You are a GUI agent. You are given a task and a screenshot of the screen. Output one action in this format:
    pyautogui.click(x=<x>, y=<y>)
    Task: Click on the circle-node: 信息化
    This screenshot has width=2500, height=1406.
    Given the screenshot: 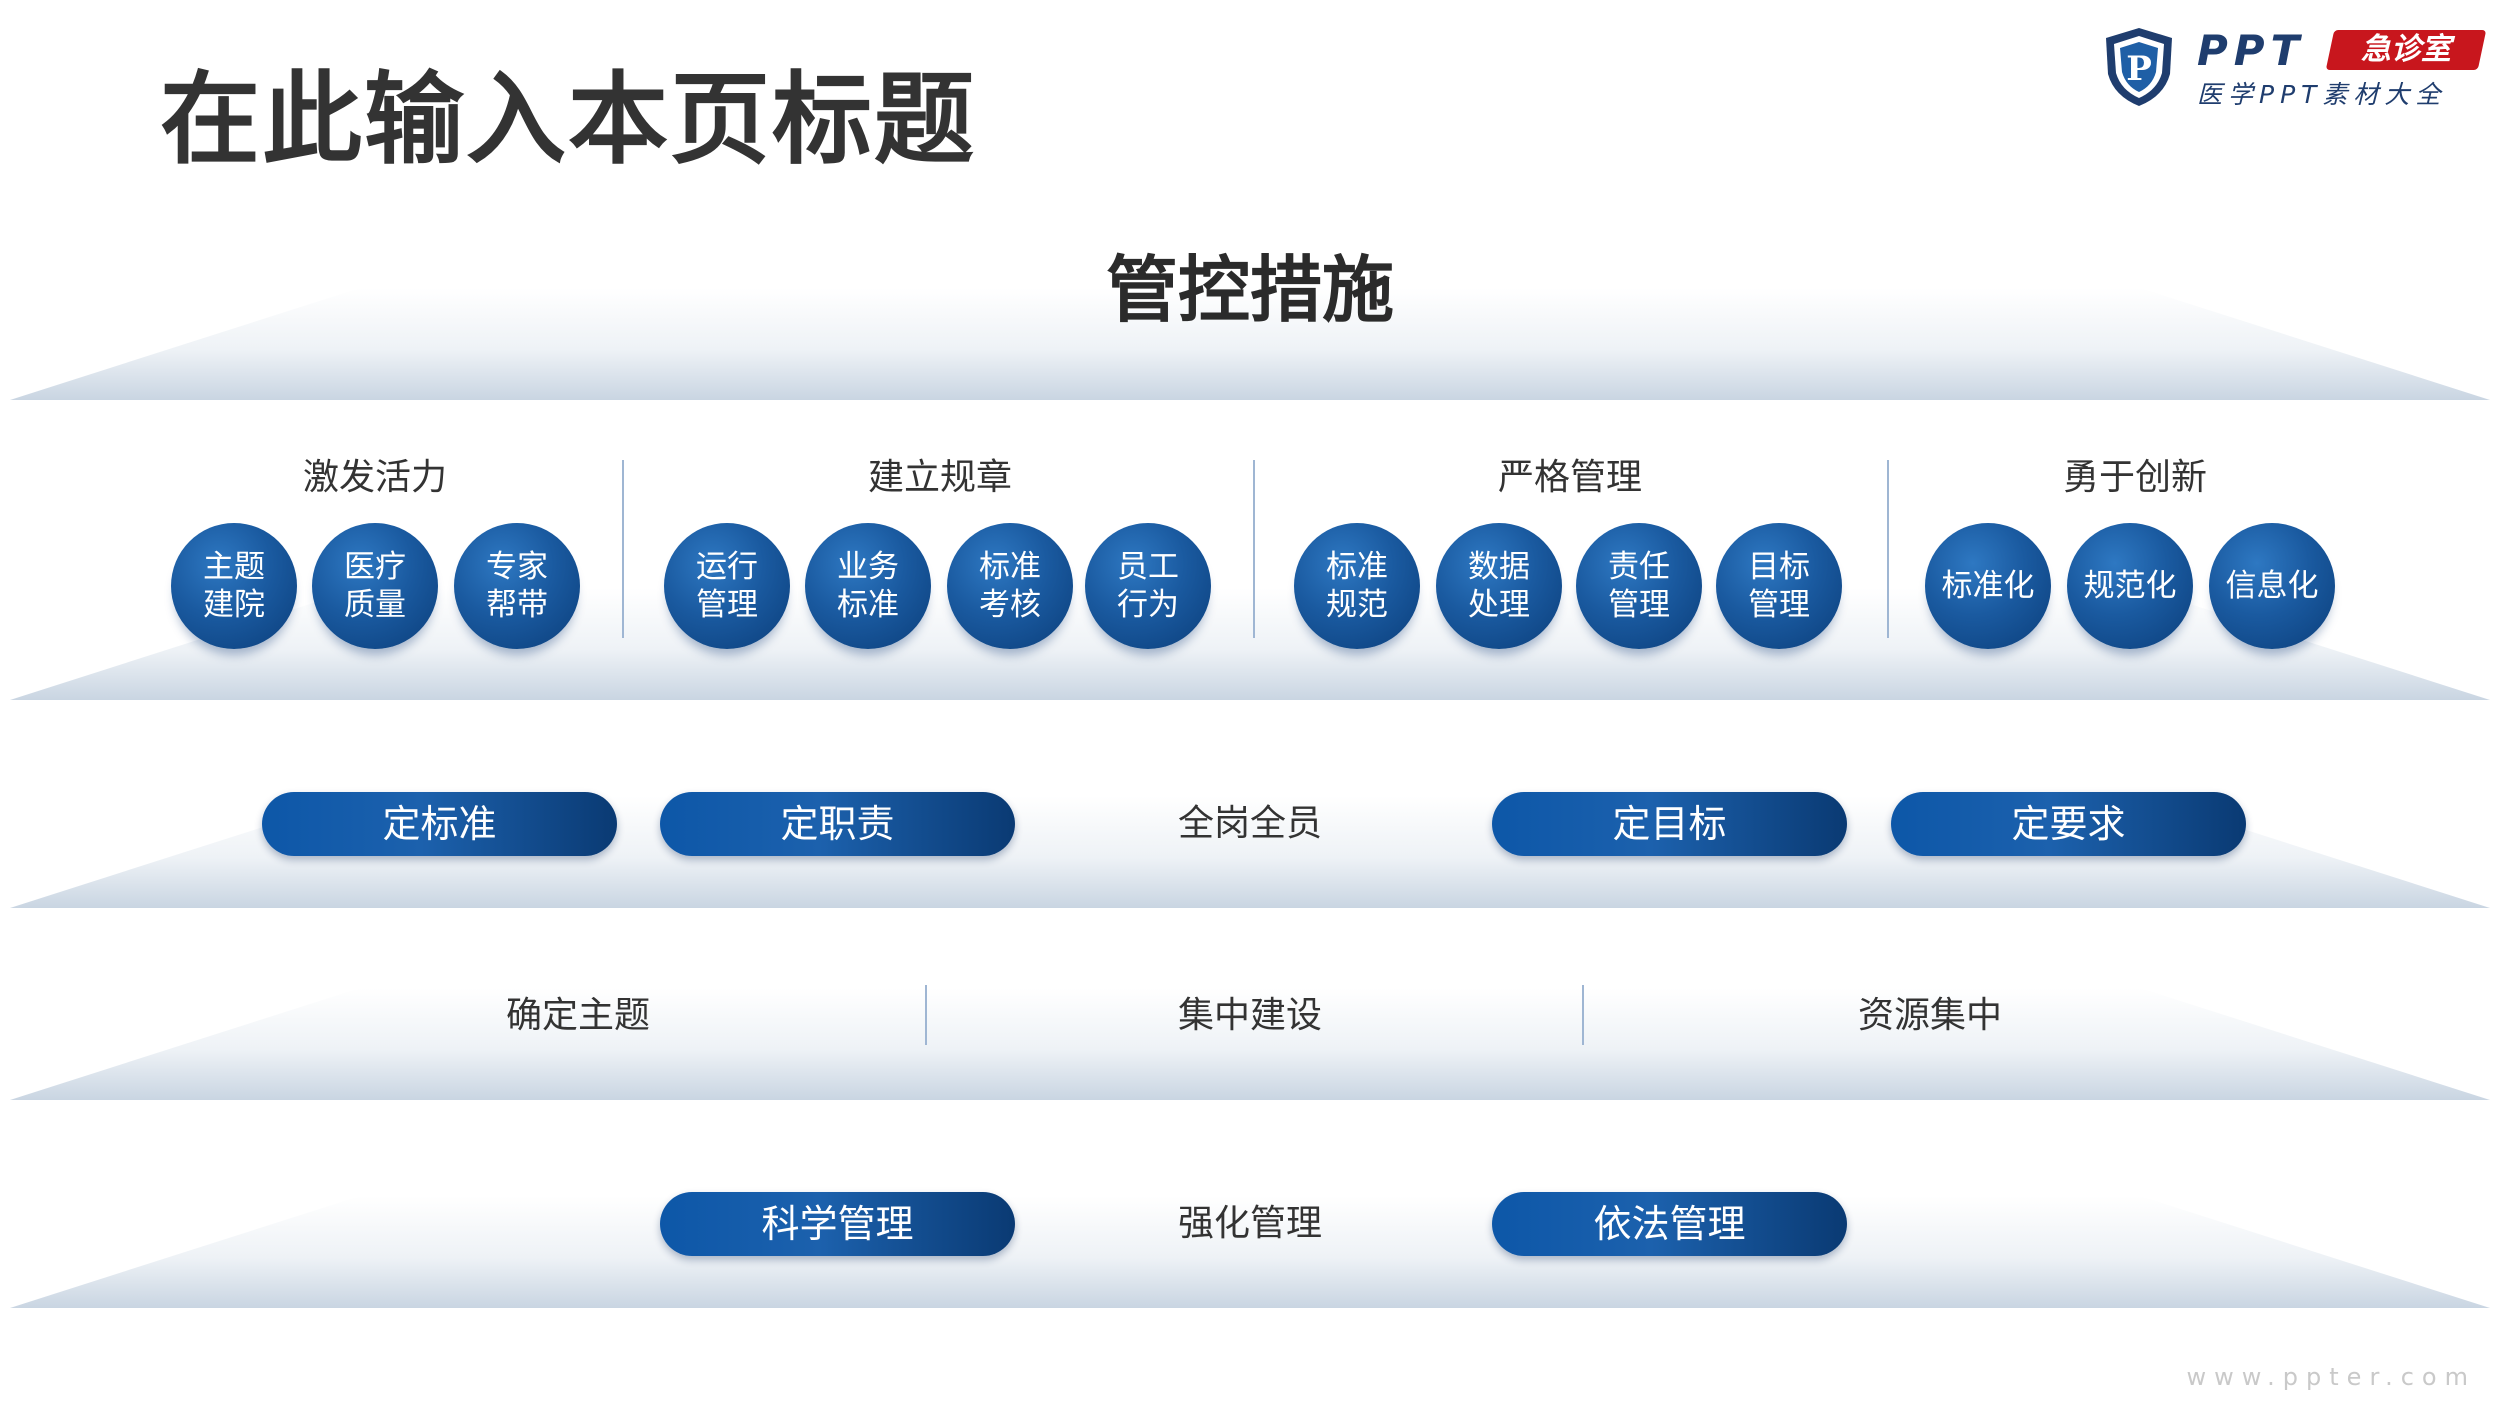 What is the action you would take?
    pyautogui.click(x=2272, y=586)
    